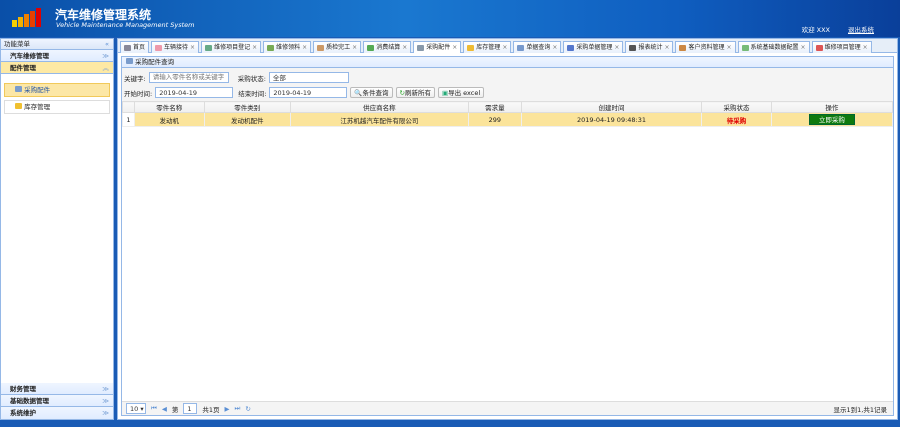 This screenshot has height=427, width=900. What do you see at coordinates (23, 413) in the screenshot?
I see `group-label: 系统维护` at bounding box center [23, 413].